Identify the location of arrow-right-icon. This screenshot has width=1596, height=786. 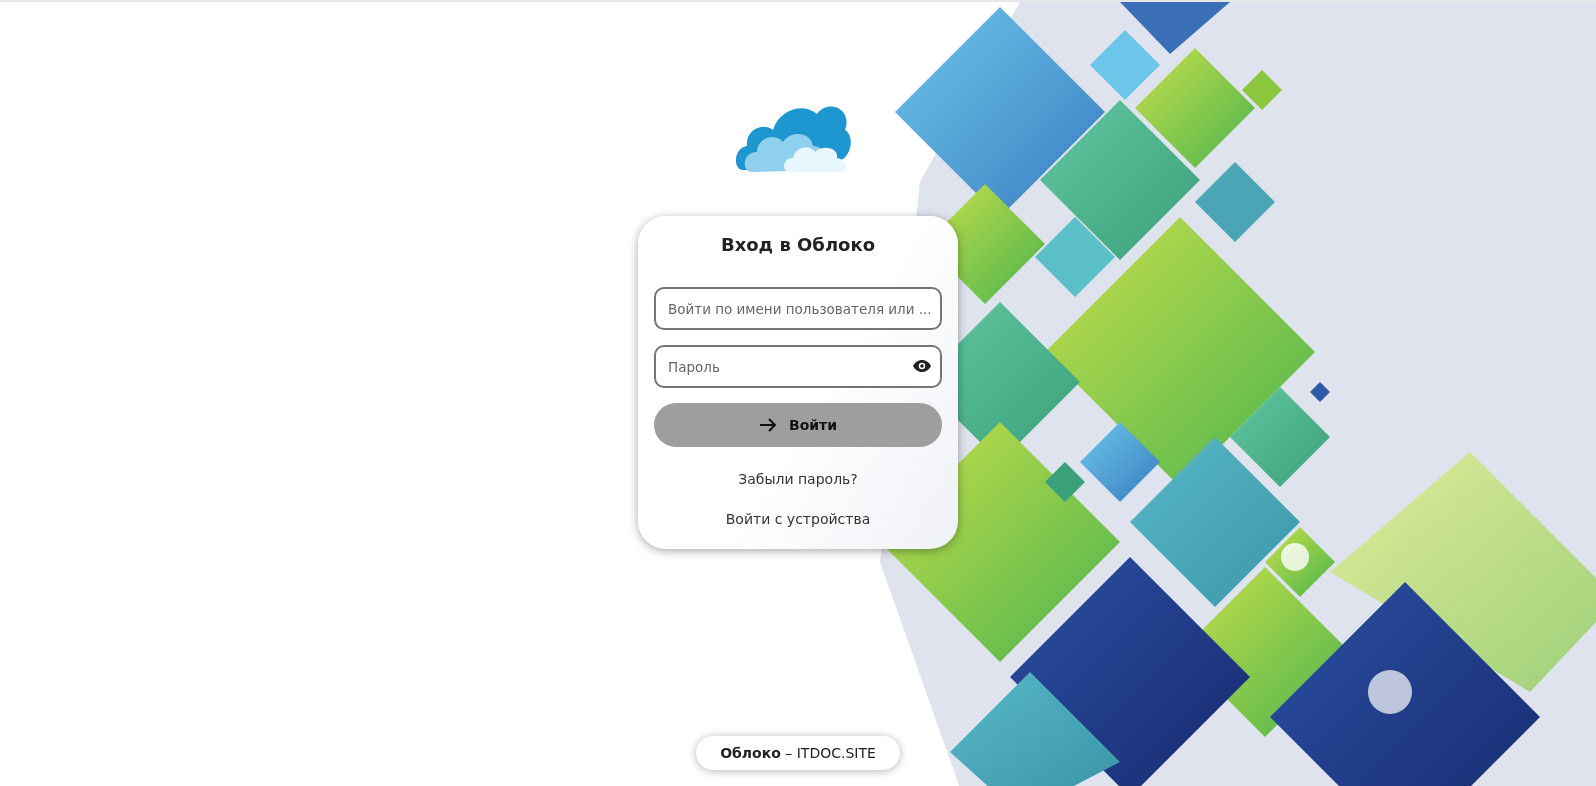
(768, 425).